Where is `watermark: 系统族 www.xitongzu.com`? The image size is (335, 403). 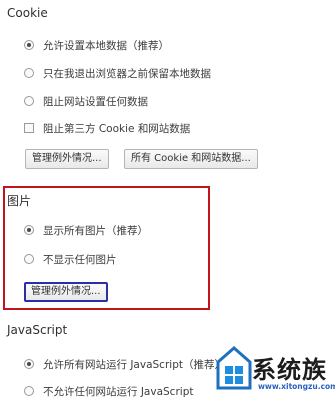 watermark: 系统族 www.xitongzu.com is located at coordinates (273, 372).